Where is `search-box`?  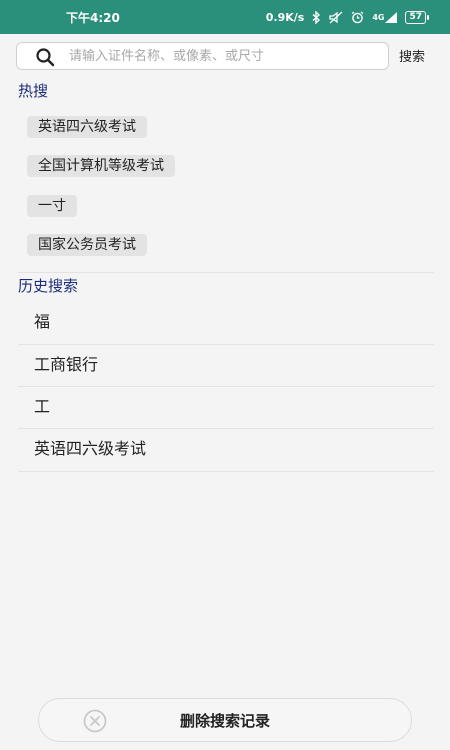
search-box is located at coordinates (202, 56).